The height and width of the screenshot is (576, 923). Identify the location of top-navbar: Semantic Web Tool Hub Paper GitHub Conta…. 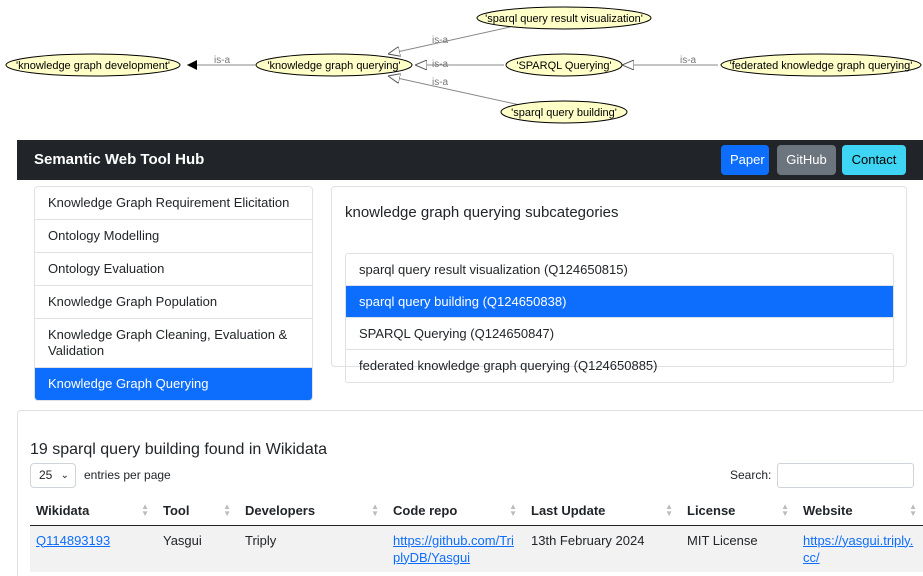
(470, 160).